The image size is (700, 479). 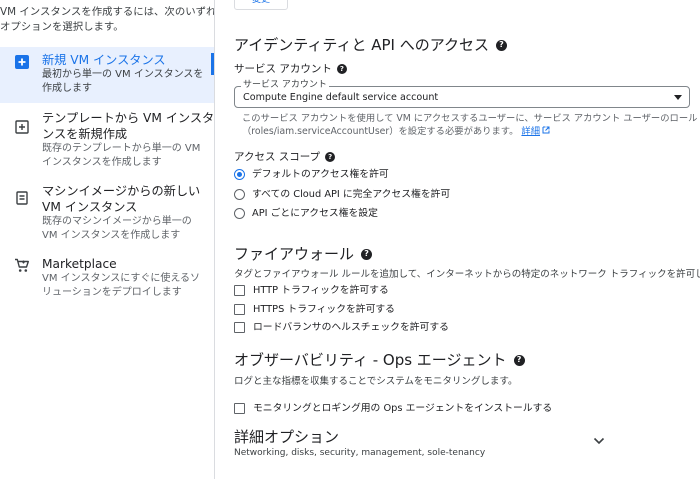 What do you see at coordinates (121, 148) in the screenshot?
I see `option-desc: 既存のテンプレートから単一の VM` at bounding box center [121, 148].